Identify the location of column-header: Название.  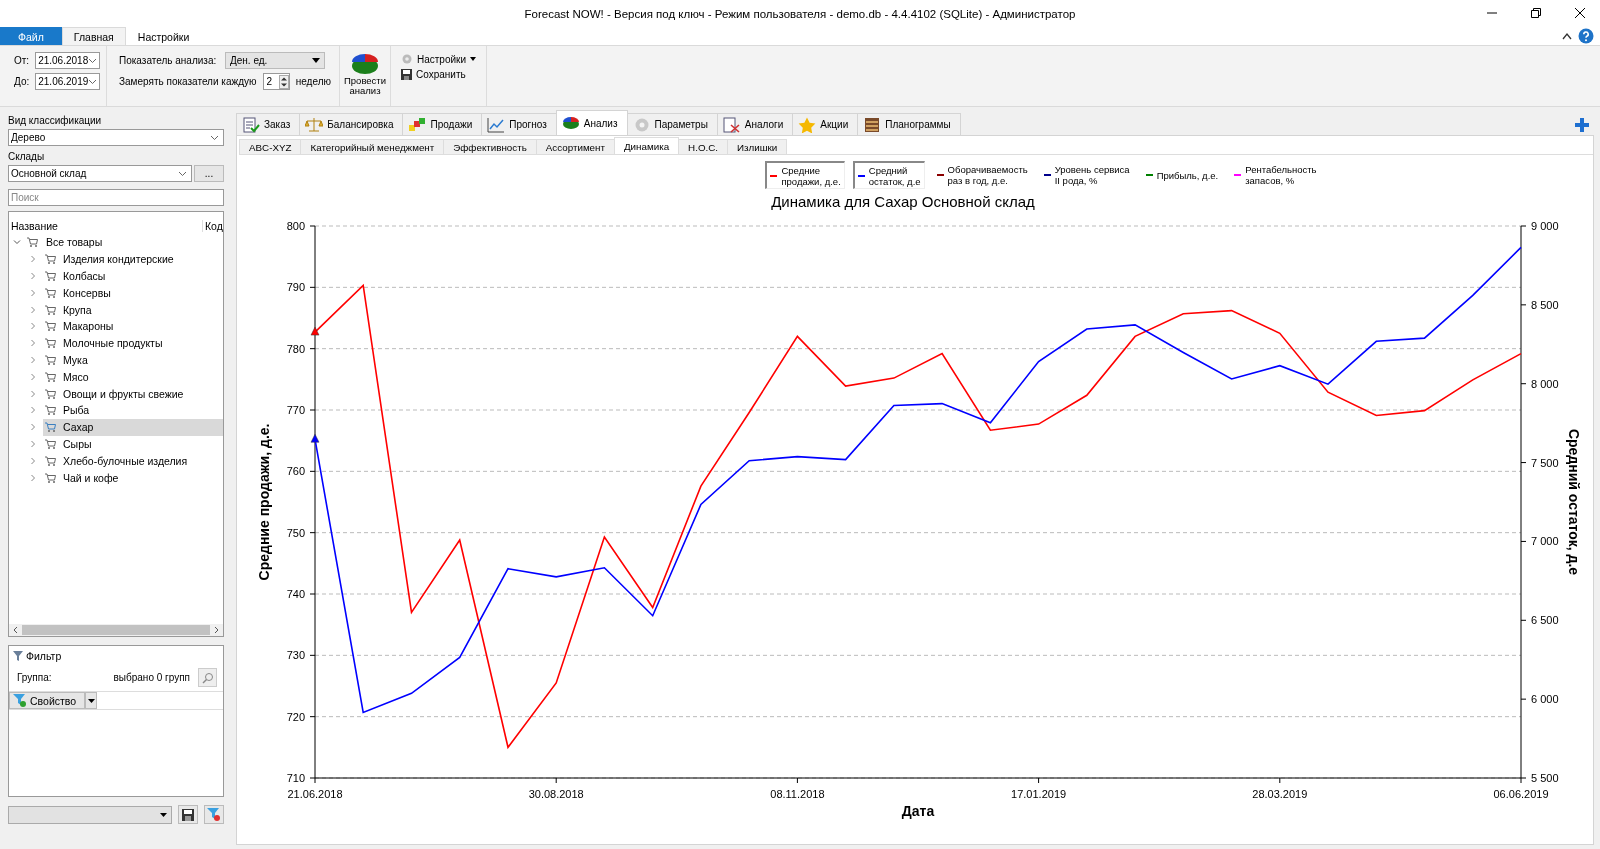
(106, 226).